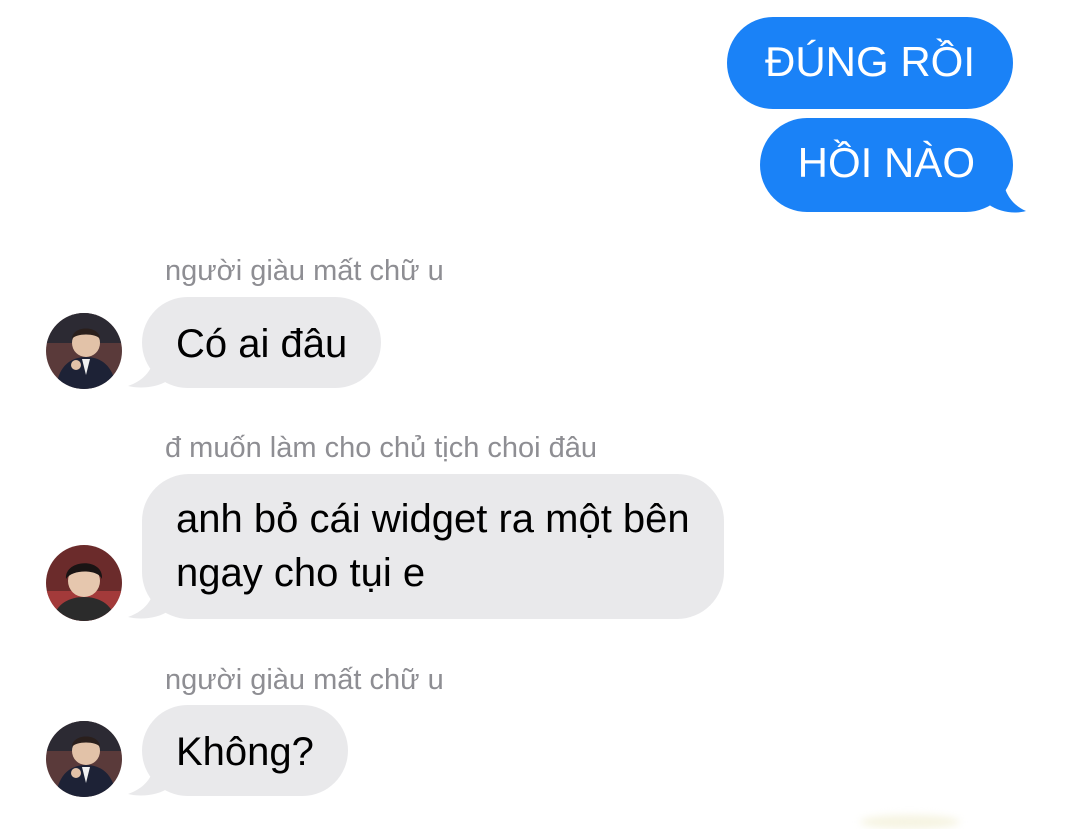 The width and height of the screenshot is (1080, 829). I want to click on message-text-line: anh bỏ cái widget ra một bên, so click(433, 519).